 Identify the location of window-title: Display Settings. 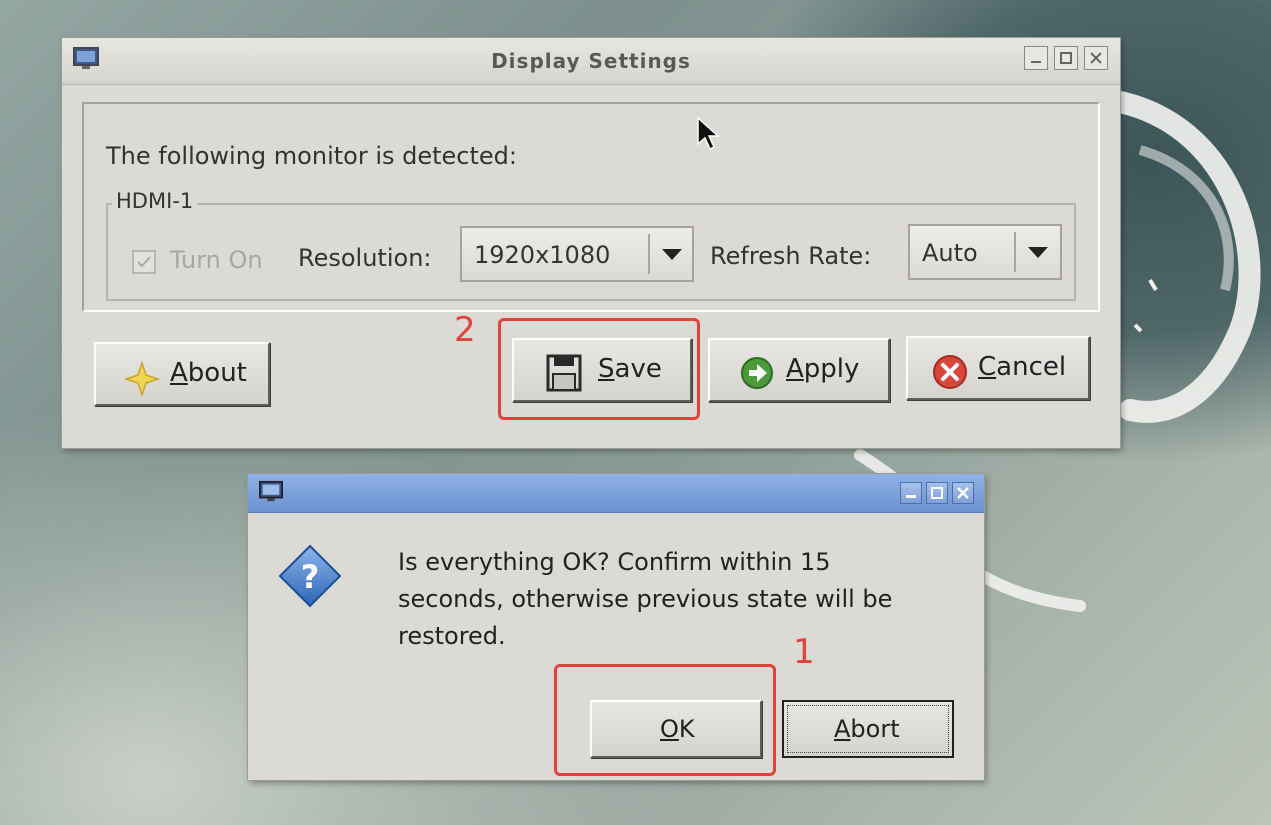
(591, 61).